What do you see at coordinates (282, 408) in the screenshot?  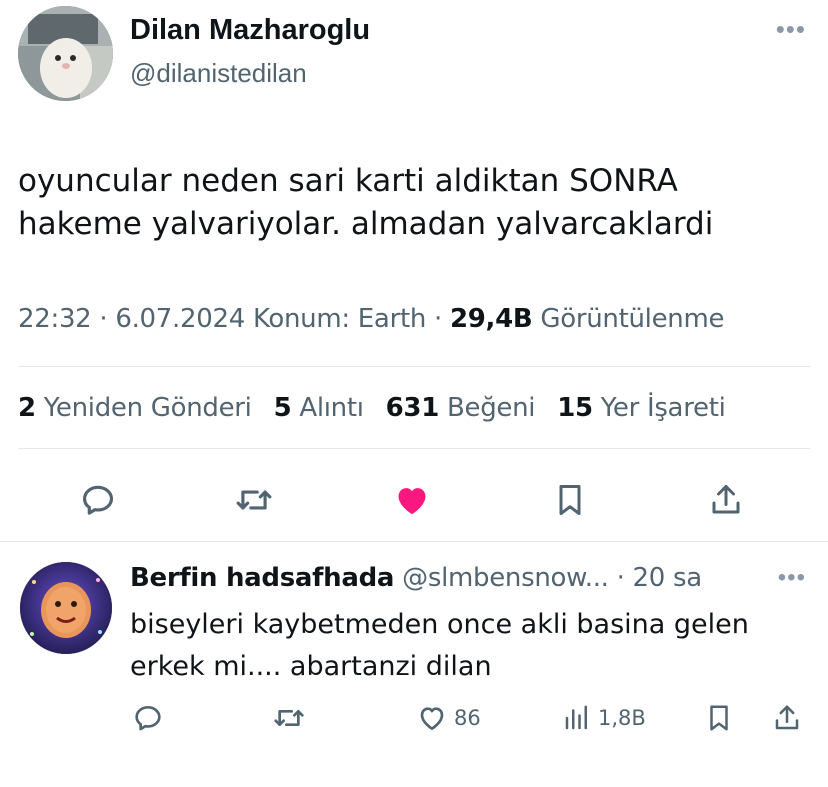 I see `quotes-count: 5` at bounding box center [282, 408].